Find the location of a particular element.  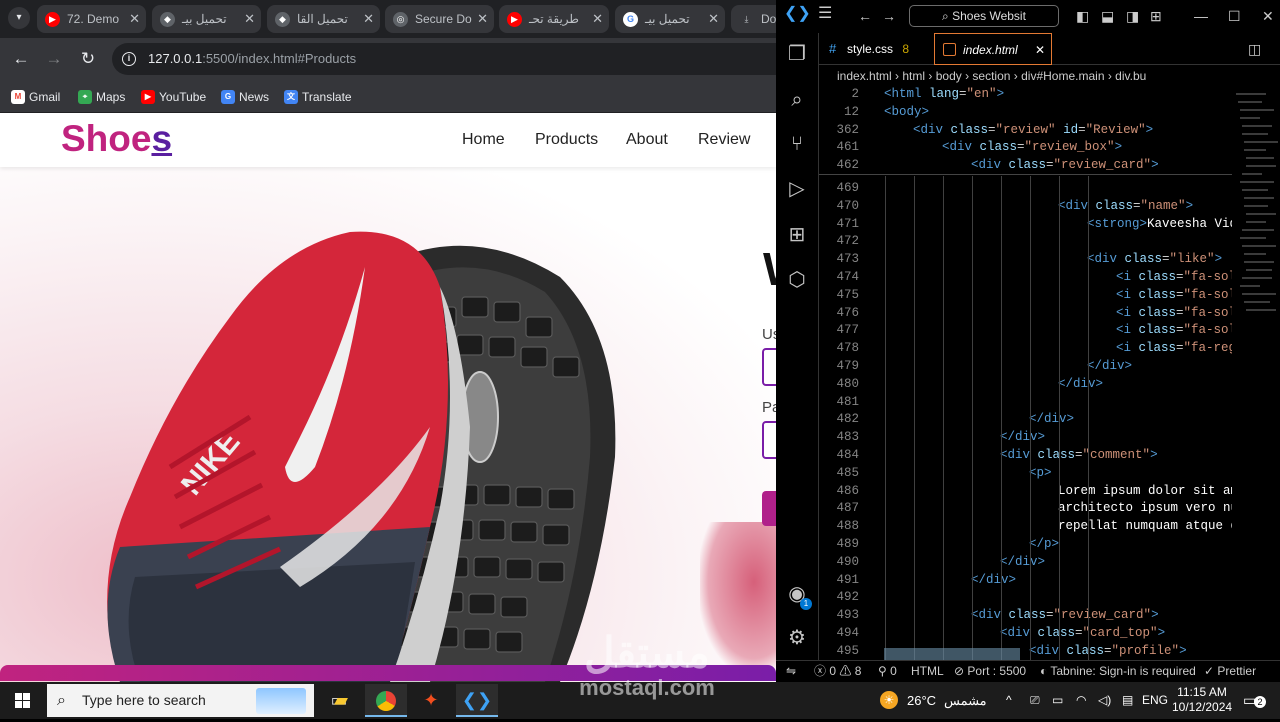

minimize-icon: — is located at coordinates (1201, 16).